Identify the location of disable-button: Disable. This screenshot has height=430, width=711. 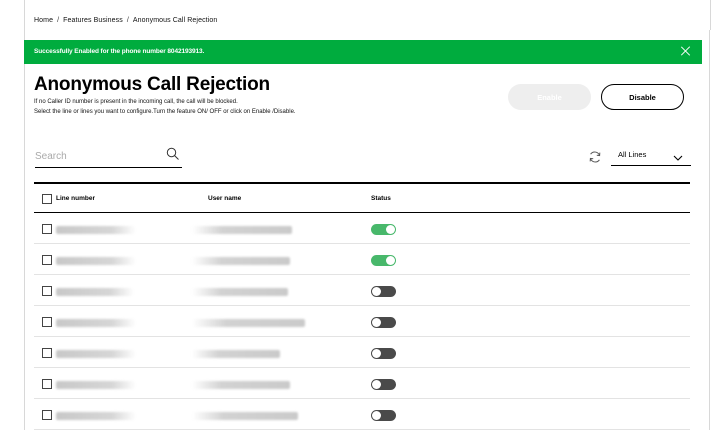
(642, 97).